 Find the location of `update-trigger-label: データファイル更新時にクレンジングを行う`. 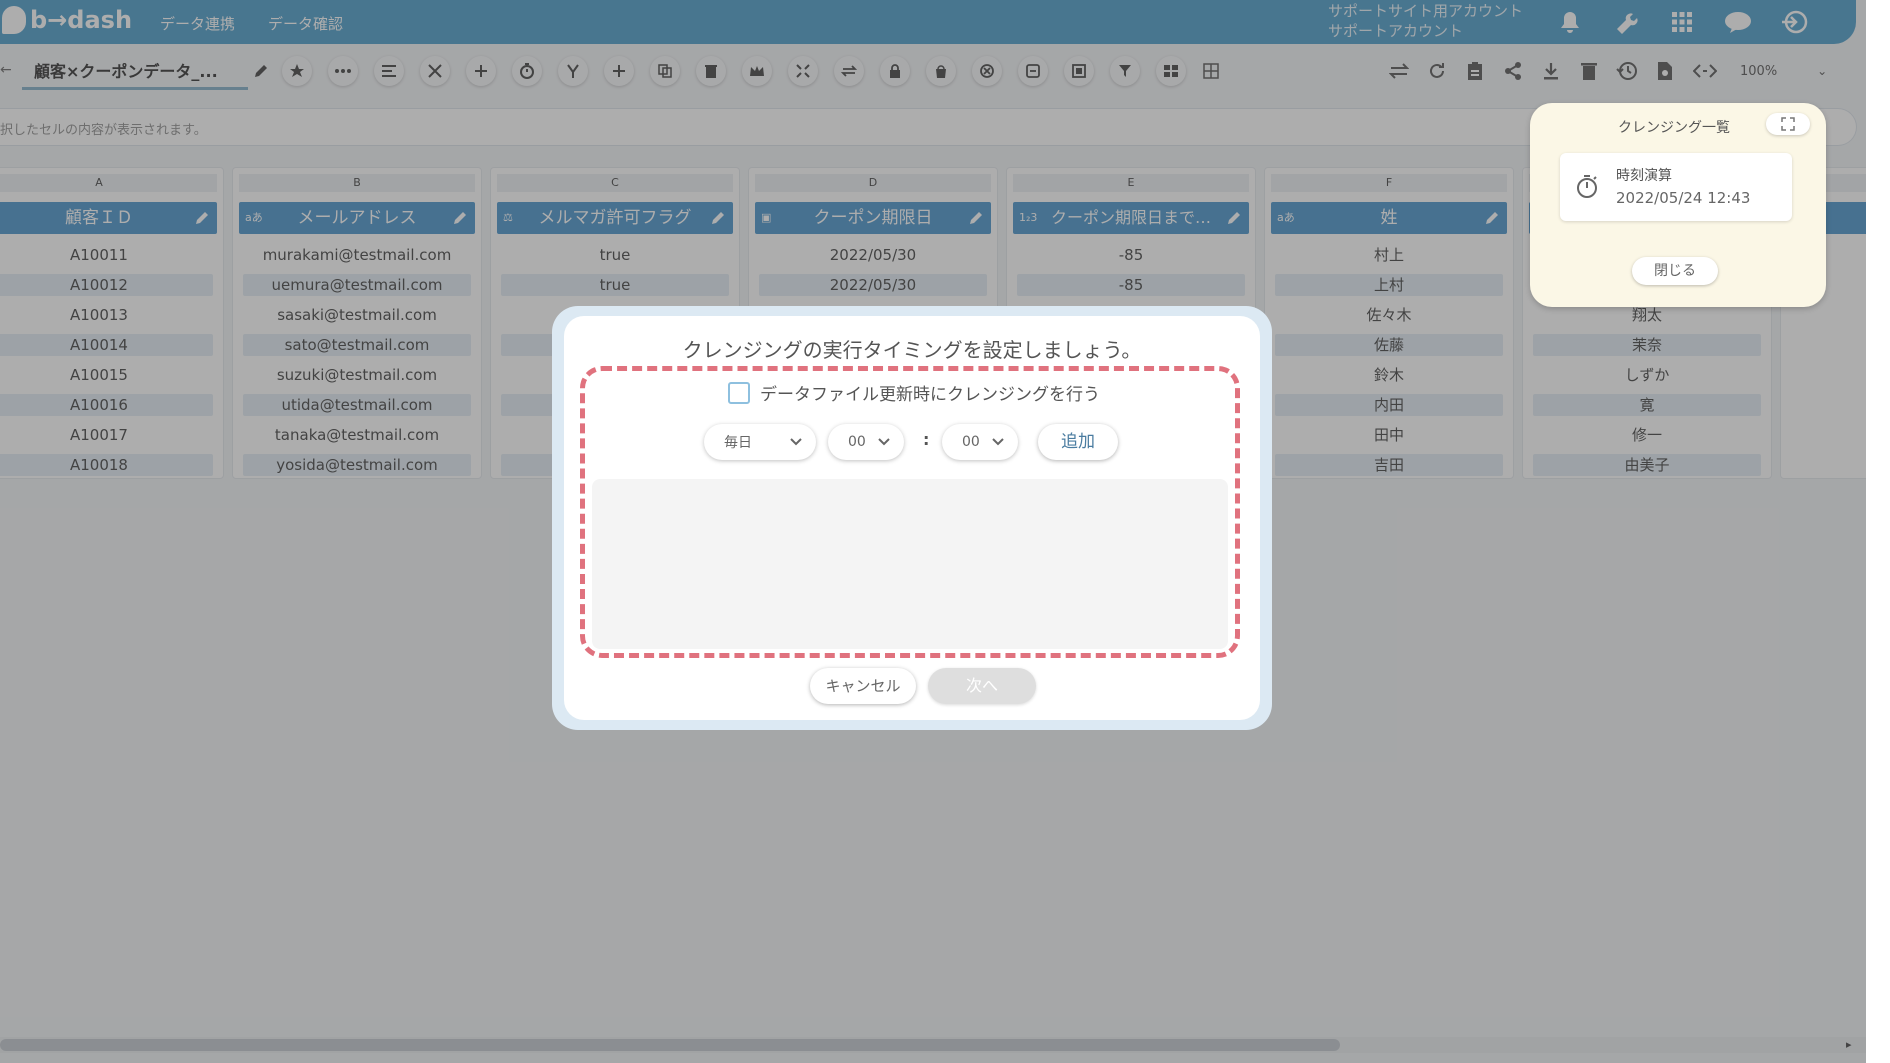

update-trigger-label: データファイル更新時にクレンジングを行う is located at coordinates (930, 395).